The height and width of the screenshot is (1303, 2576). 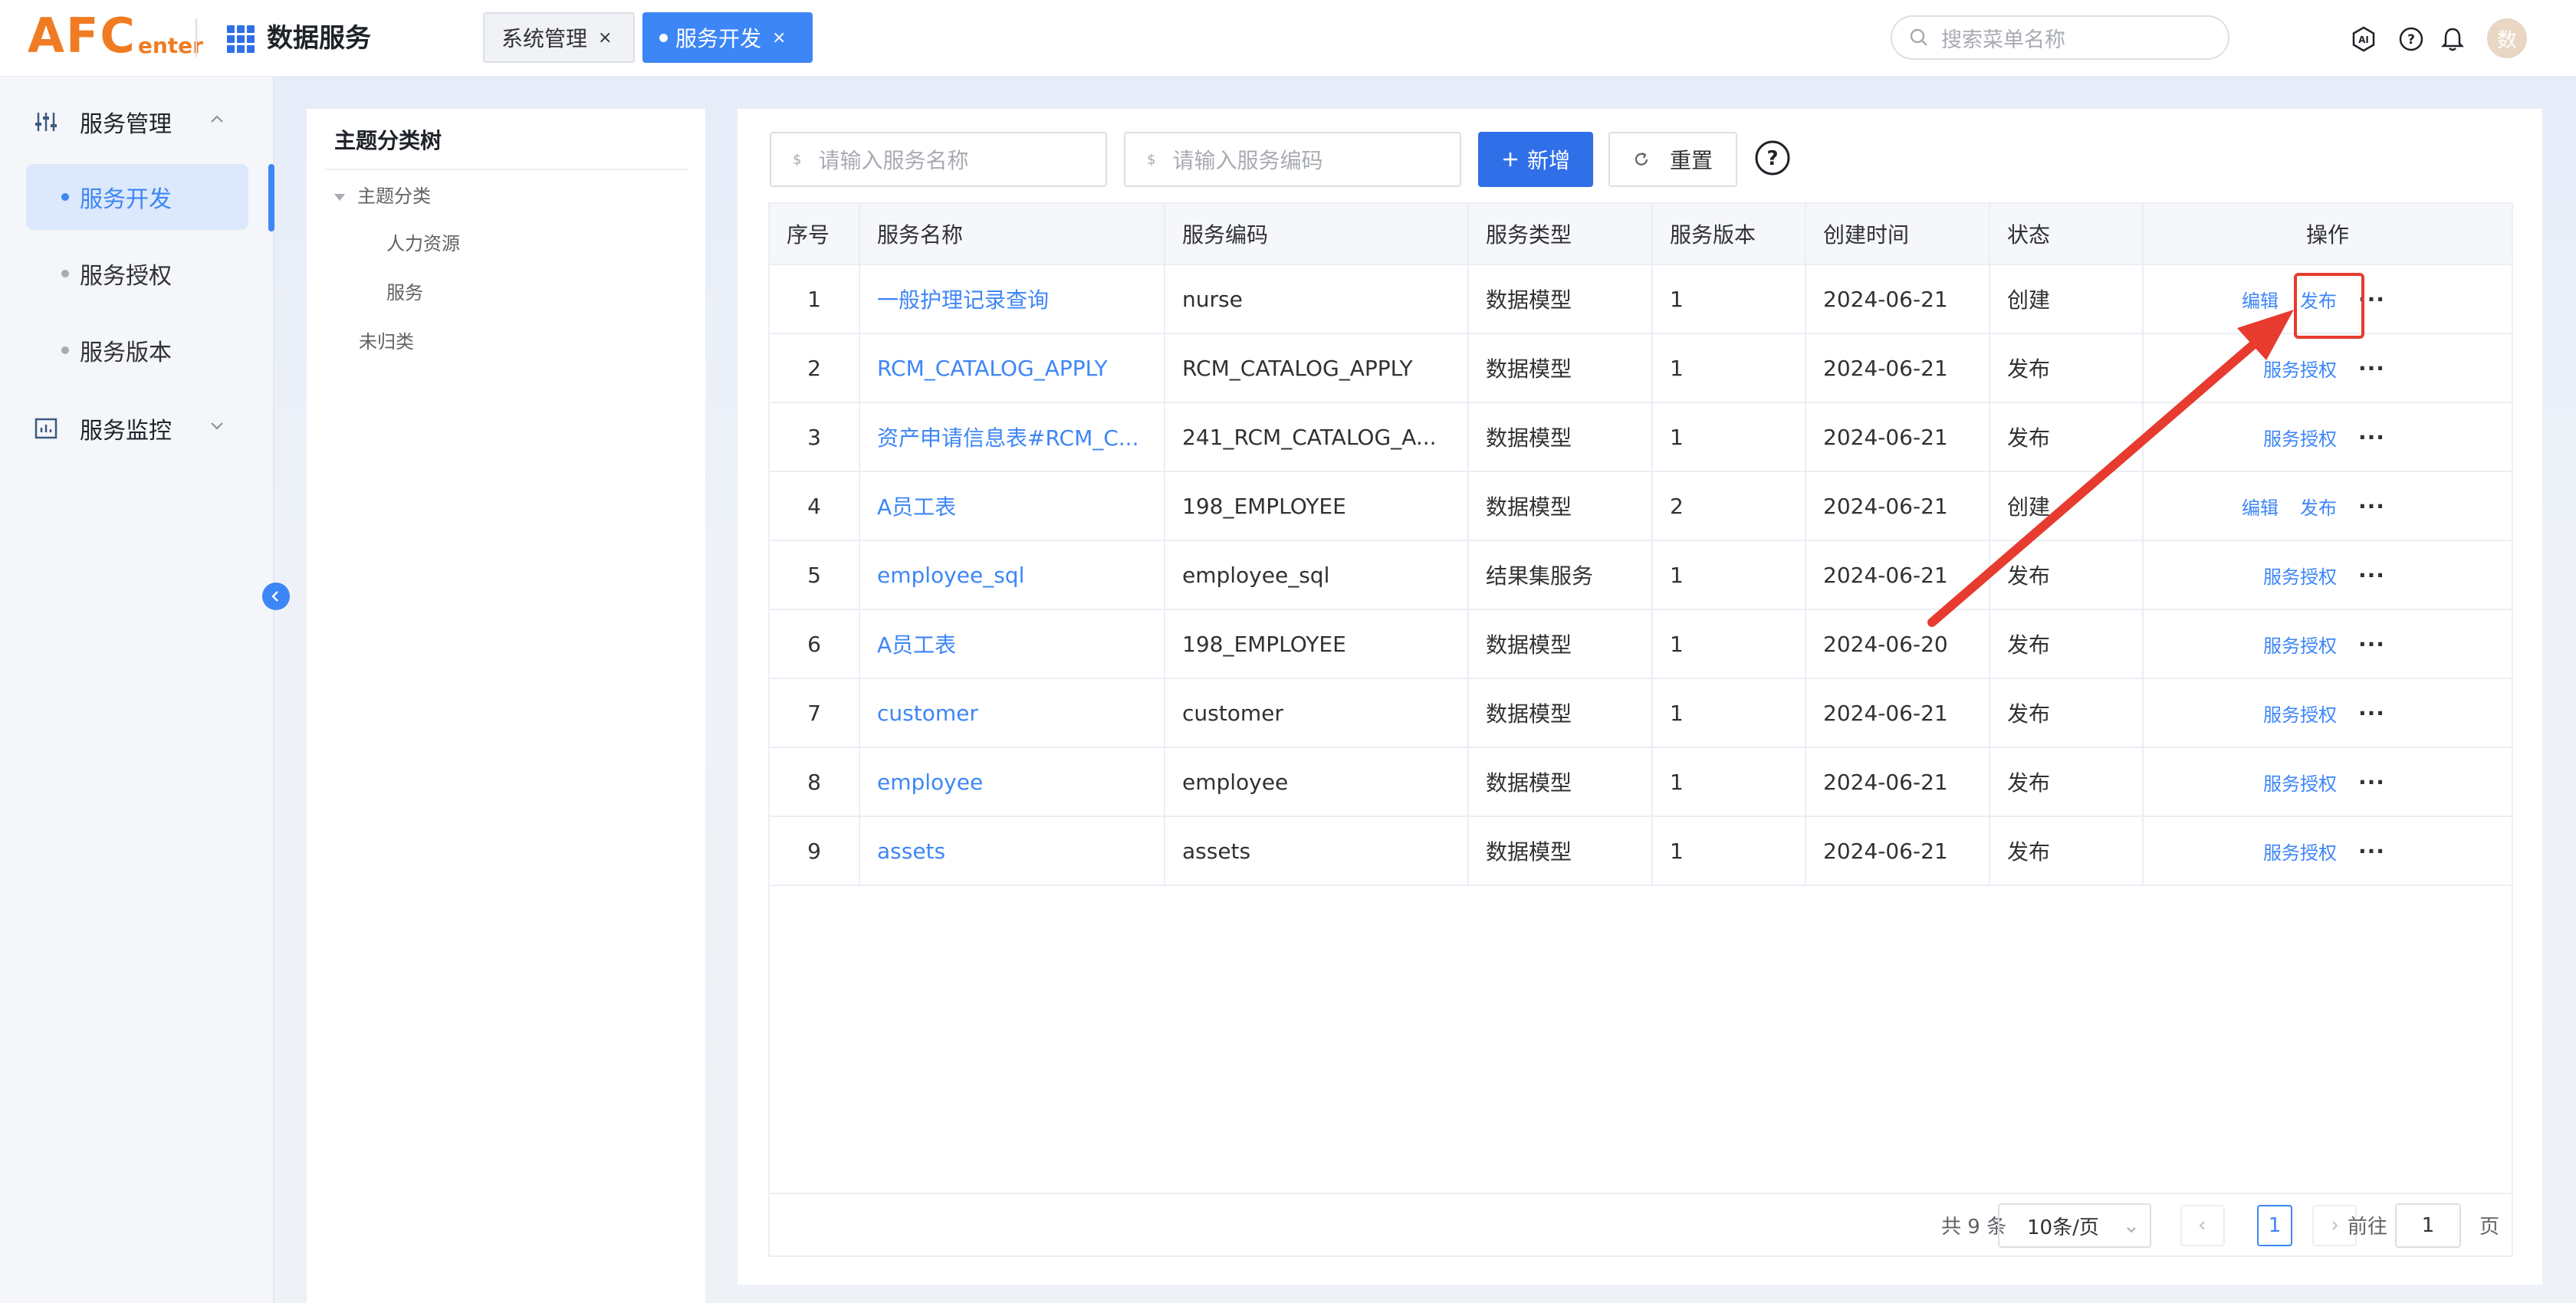 I want to click on tab-service-development: 服务开发 ×, so click(x=727, y=37).